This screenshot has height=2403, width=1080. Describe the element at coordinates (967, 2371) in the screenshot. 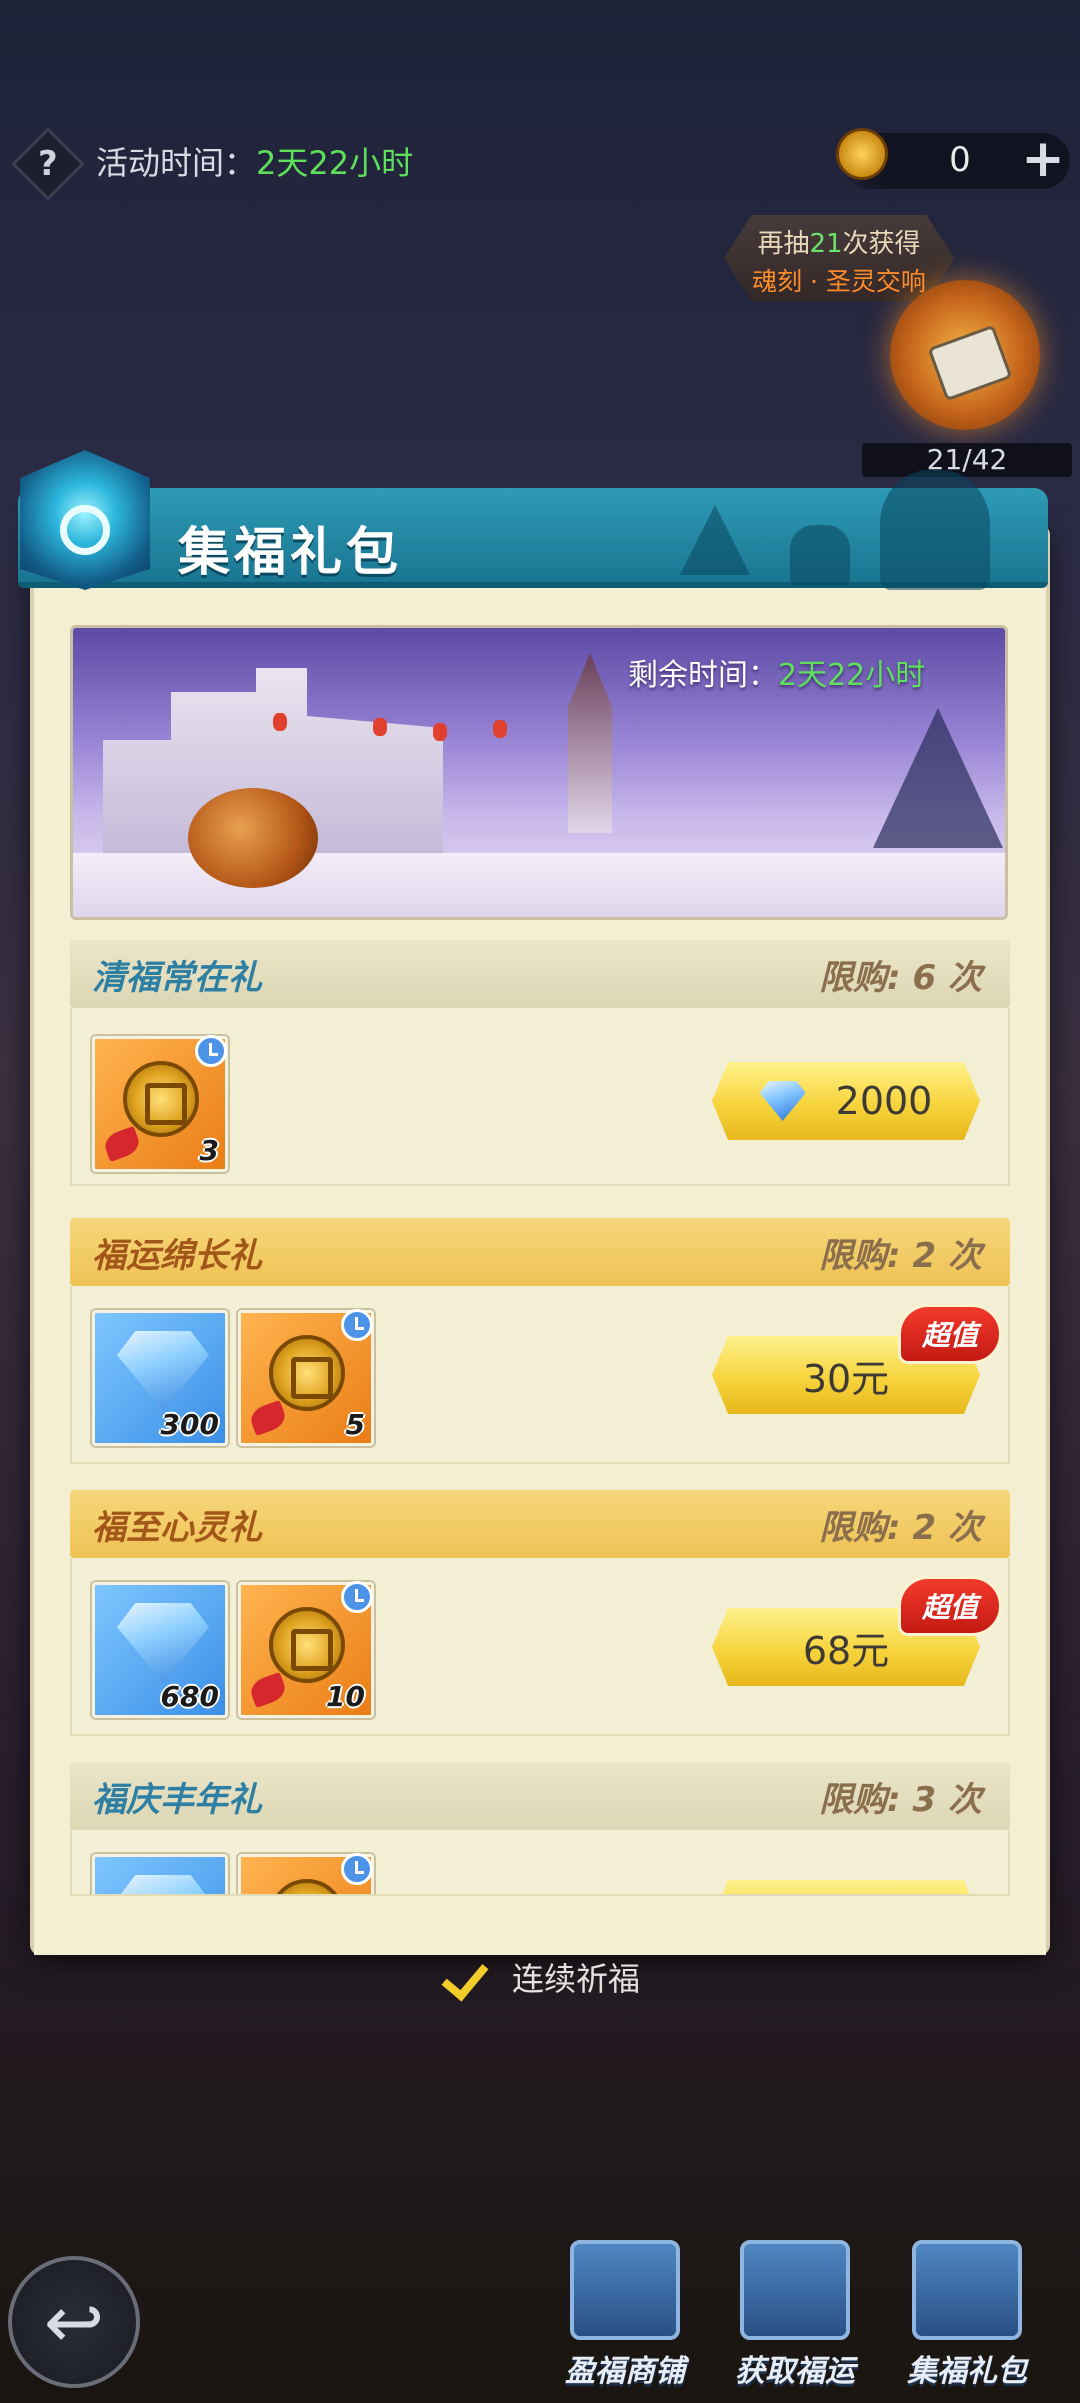

I see `nav-label: 集福礼包` at that location.